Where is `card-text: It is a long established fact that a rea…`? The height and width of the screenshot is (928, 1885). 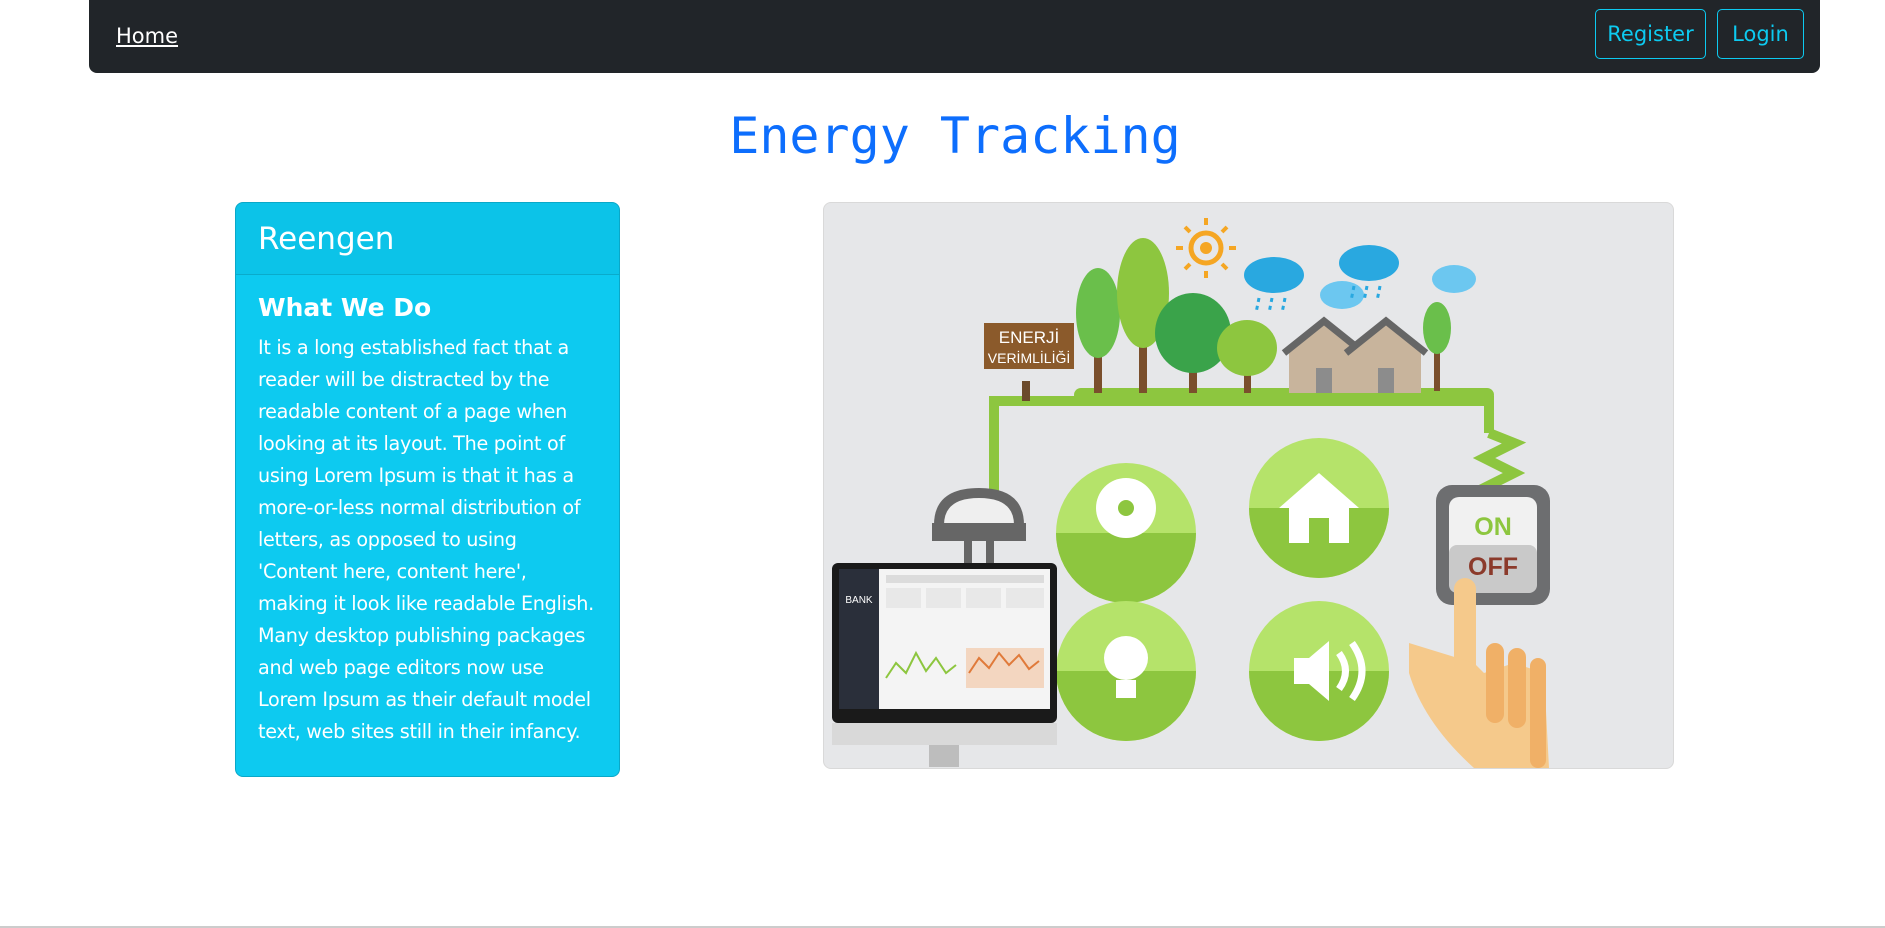 card-text: It is a long established fact that a rea… is located at coordinates (426, 539).